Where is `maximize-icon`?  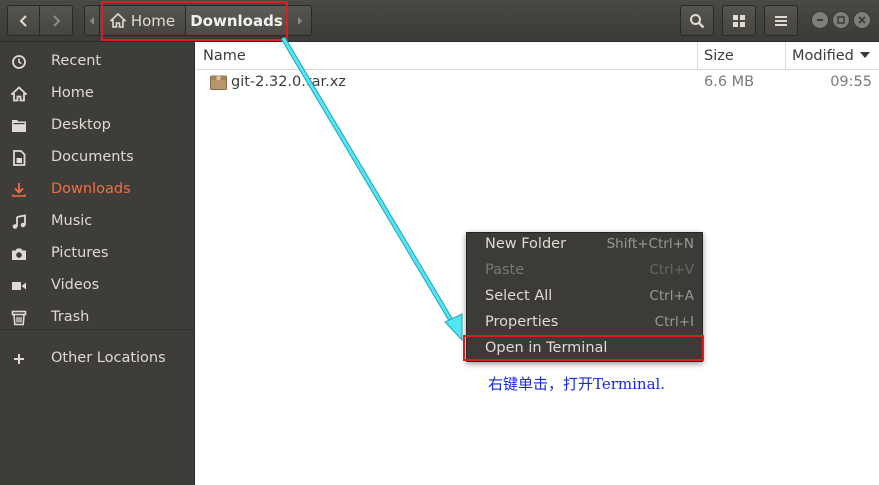
maximize-icon is located at coordinates (841, 20).